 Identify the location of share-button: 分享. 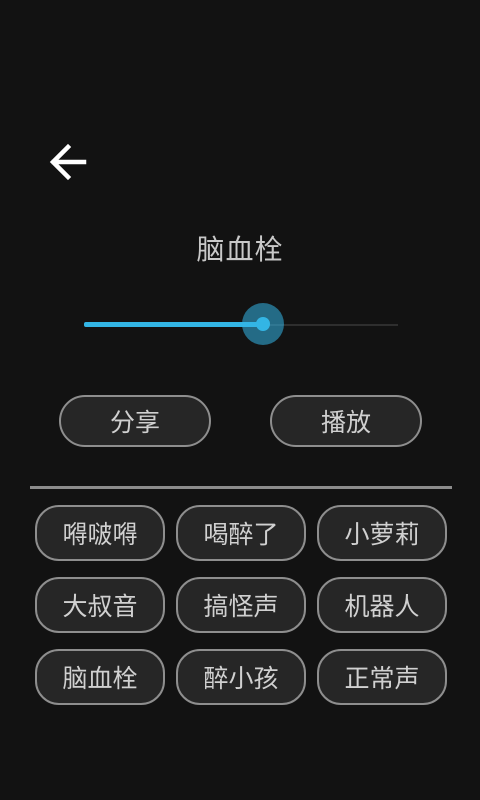
(135, 421).